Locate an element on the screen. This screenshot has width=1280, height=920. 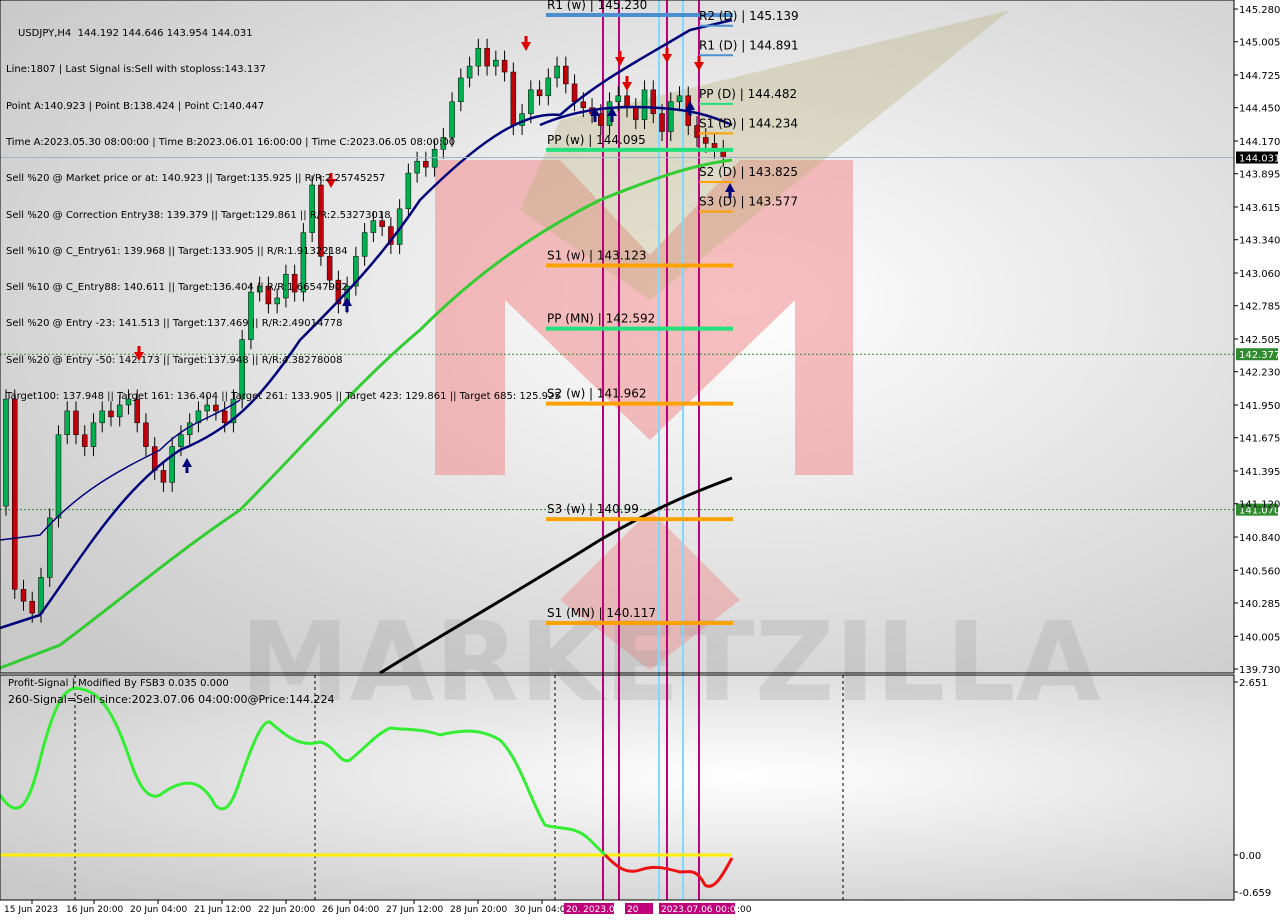
pivot-label: S1 (MN) | 140.117 is located at coordinates (601, 613).